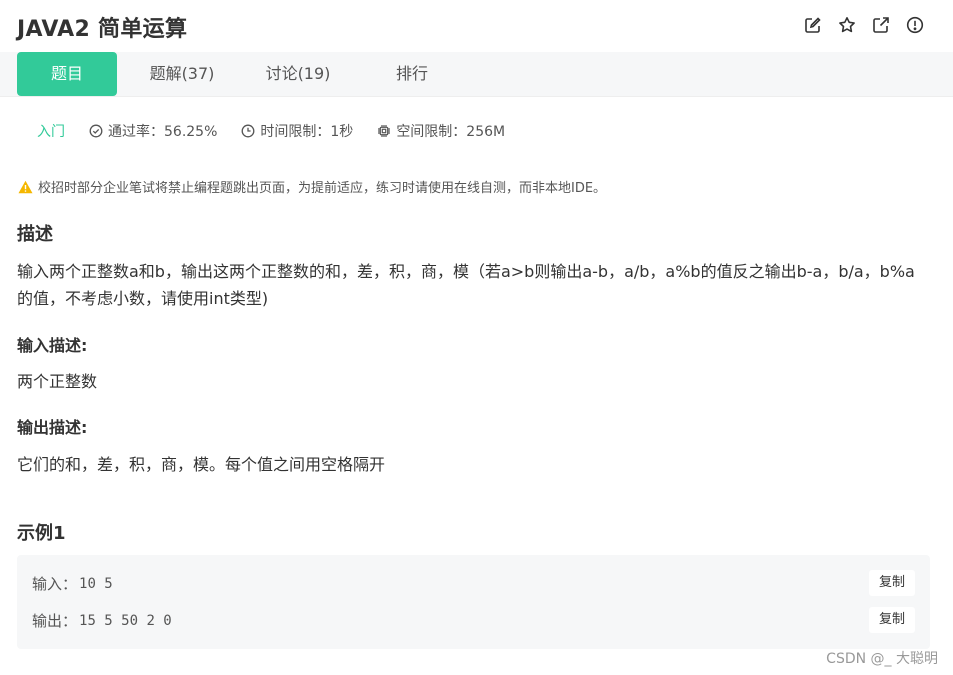 This screenshot has width=953, height=675. What do you see at coordinates (55, 621) in the screenshot?
I see `example-output-label: 输出：` at bounding box center [55, 621].